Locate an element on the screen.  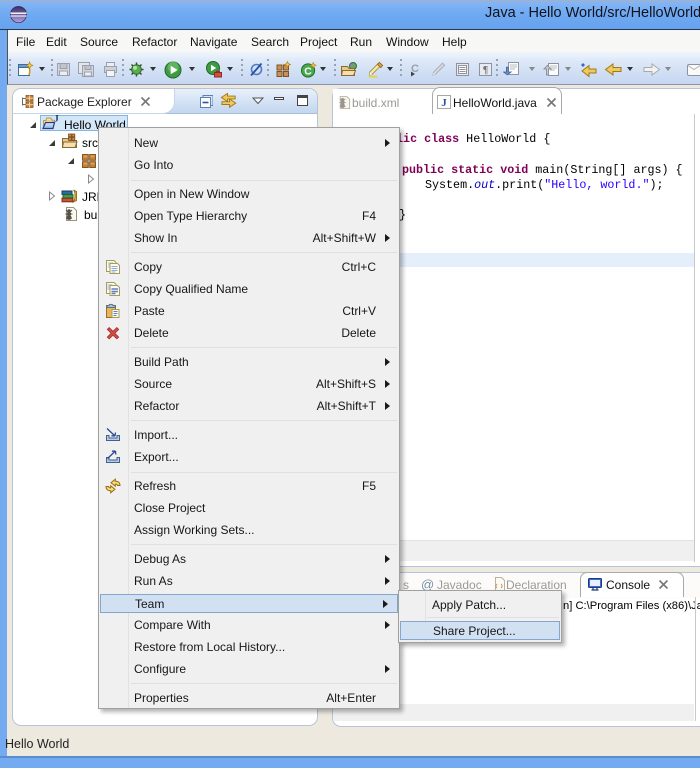
svg-text: C is located at coordinates (308, 72).